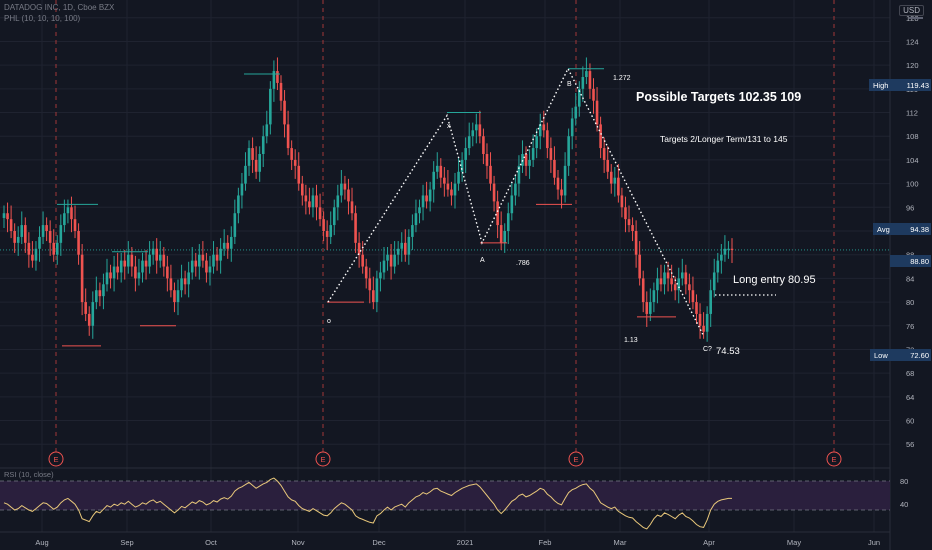 Image resolution: width=932 pixels, height=550 pixels. I want to click on svg-text: Low, so click(881, 355).